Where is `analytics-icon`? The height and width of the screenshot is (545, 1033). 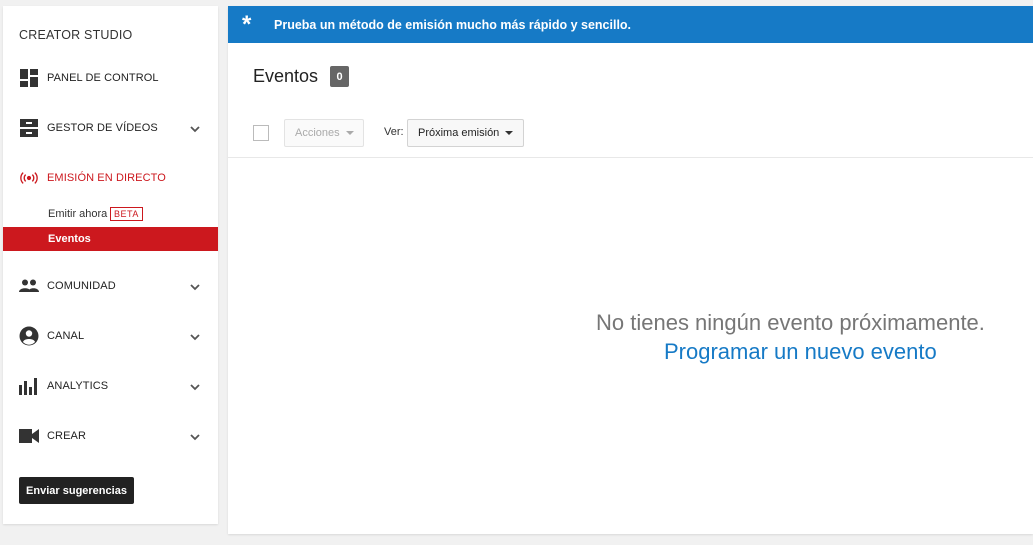
analytics-icon is located at coordinates (29, 386).